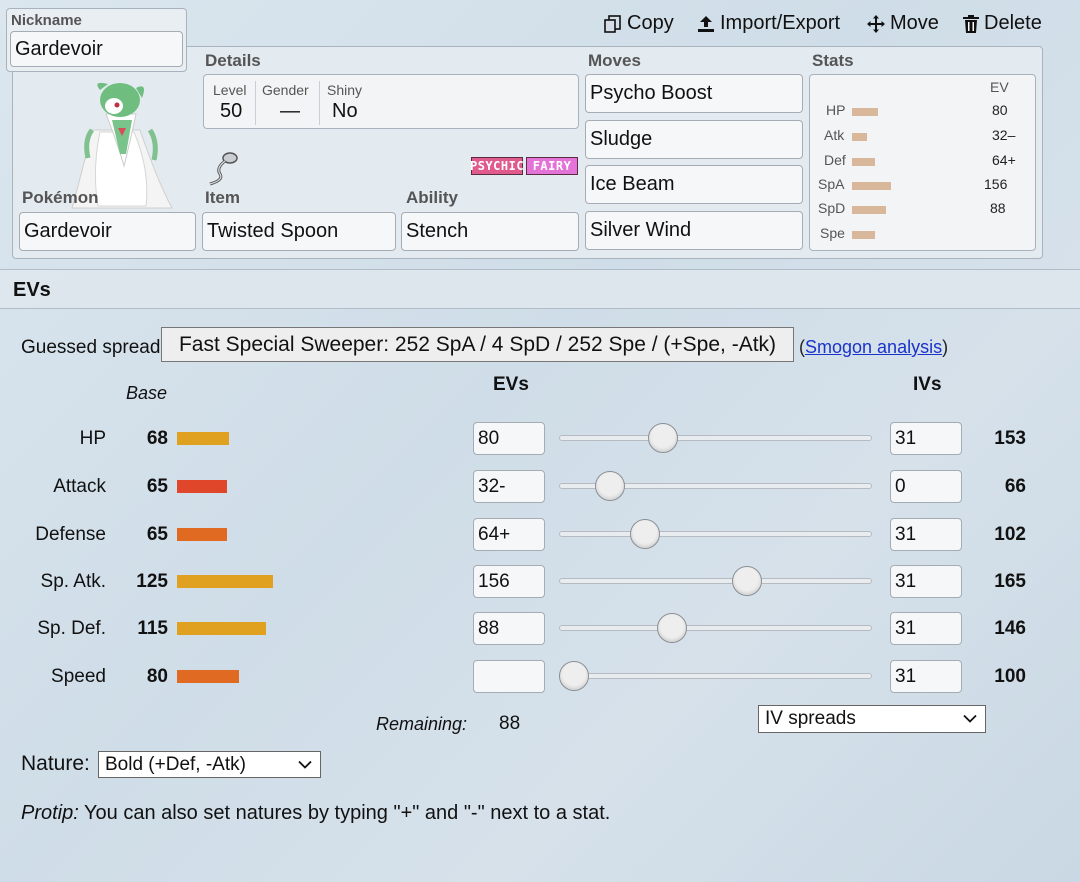 The height and width of the screenshot is (882, 1080). I want to click on ev-slider-thumb-sp-atk, so click(747, 581).